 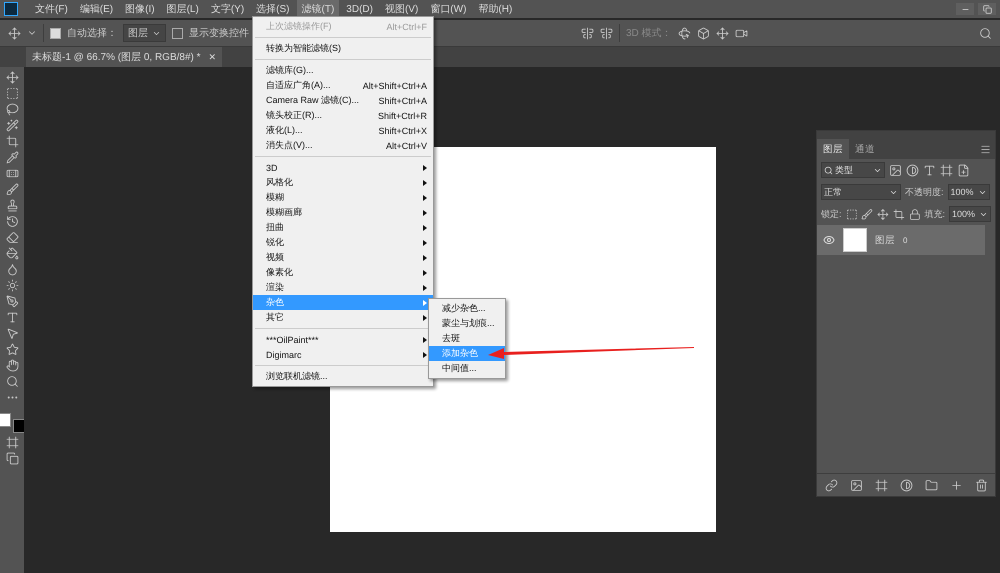 What do you see at coordinates (12, 77) in the screenshot?
I see `move-tool-icon` at bounding box center [12, 77].